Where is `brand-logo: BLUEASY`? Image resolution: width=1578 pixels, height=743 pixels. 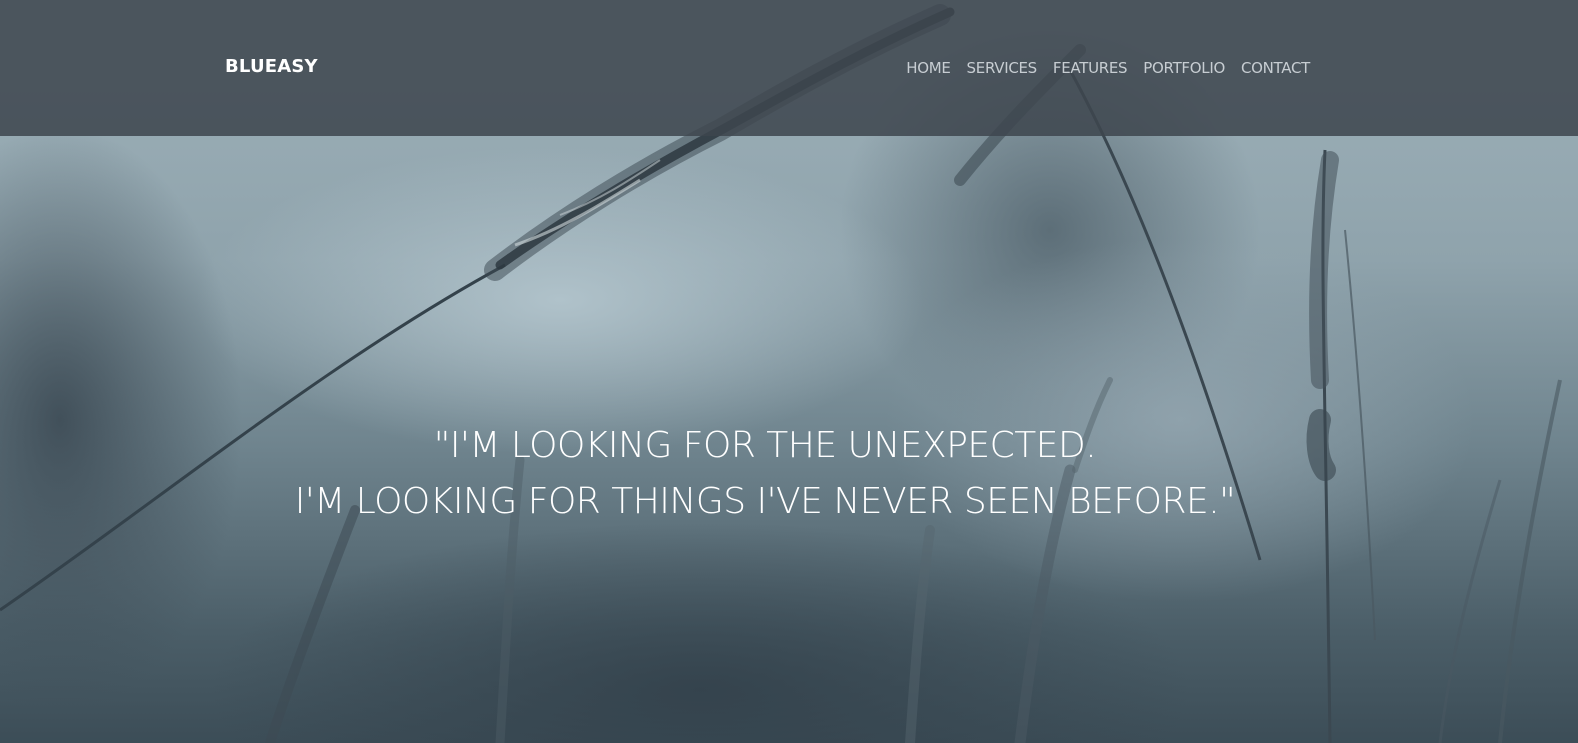 brand-logo: BLUEASY is located at coordinates (271, 66).